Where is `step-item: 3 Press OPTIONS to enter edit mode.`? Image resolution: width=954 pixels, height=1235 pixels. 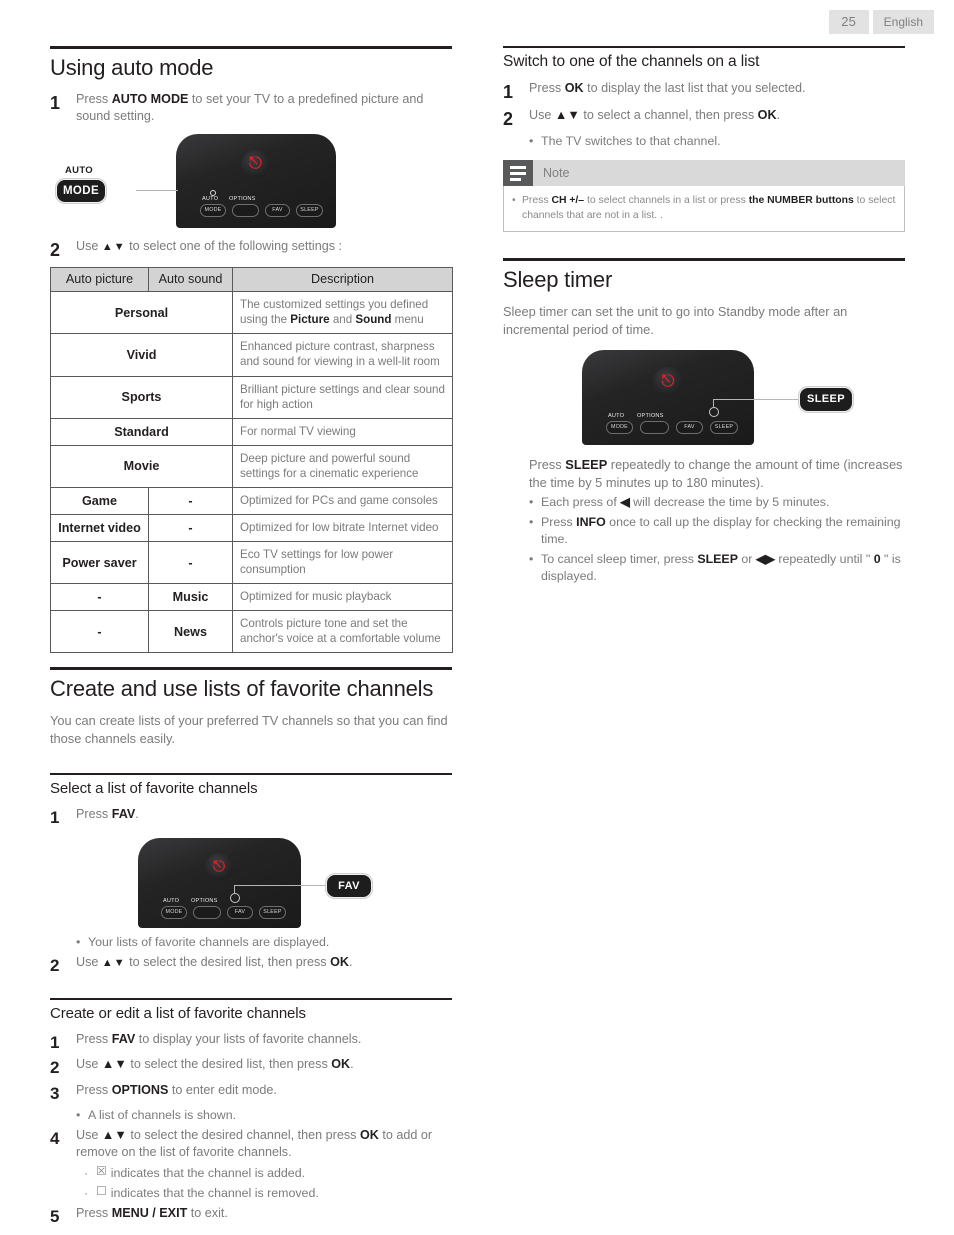 step-item: 3 Press OPTIONS to enter edit mode. is located at coordinates (251, 1093).